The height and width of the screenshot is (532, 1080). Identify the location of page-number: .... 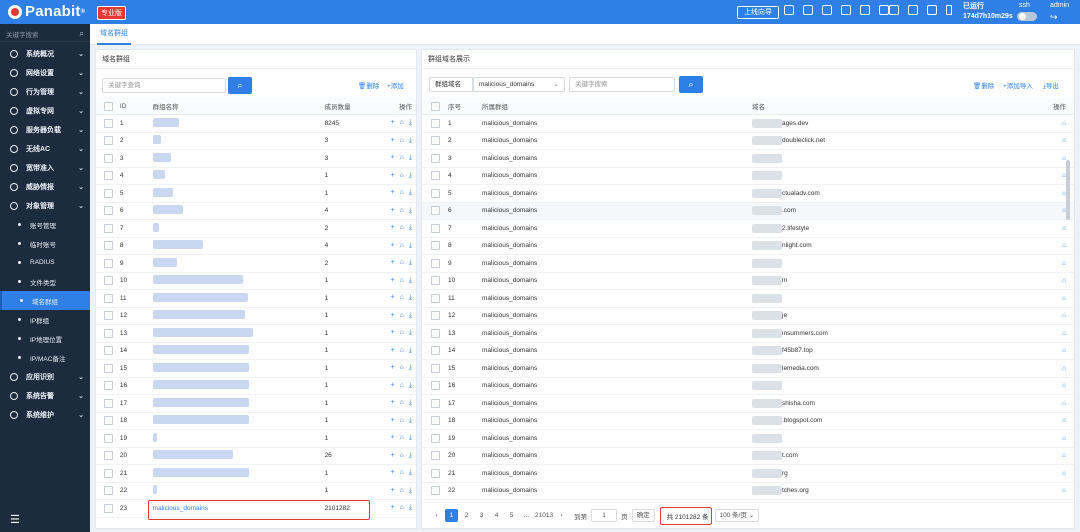
(526, 515).